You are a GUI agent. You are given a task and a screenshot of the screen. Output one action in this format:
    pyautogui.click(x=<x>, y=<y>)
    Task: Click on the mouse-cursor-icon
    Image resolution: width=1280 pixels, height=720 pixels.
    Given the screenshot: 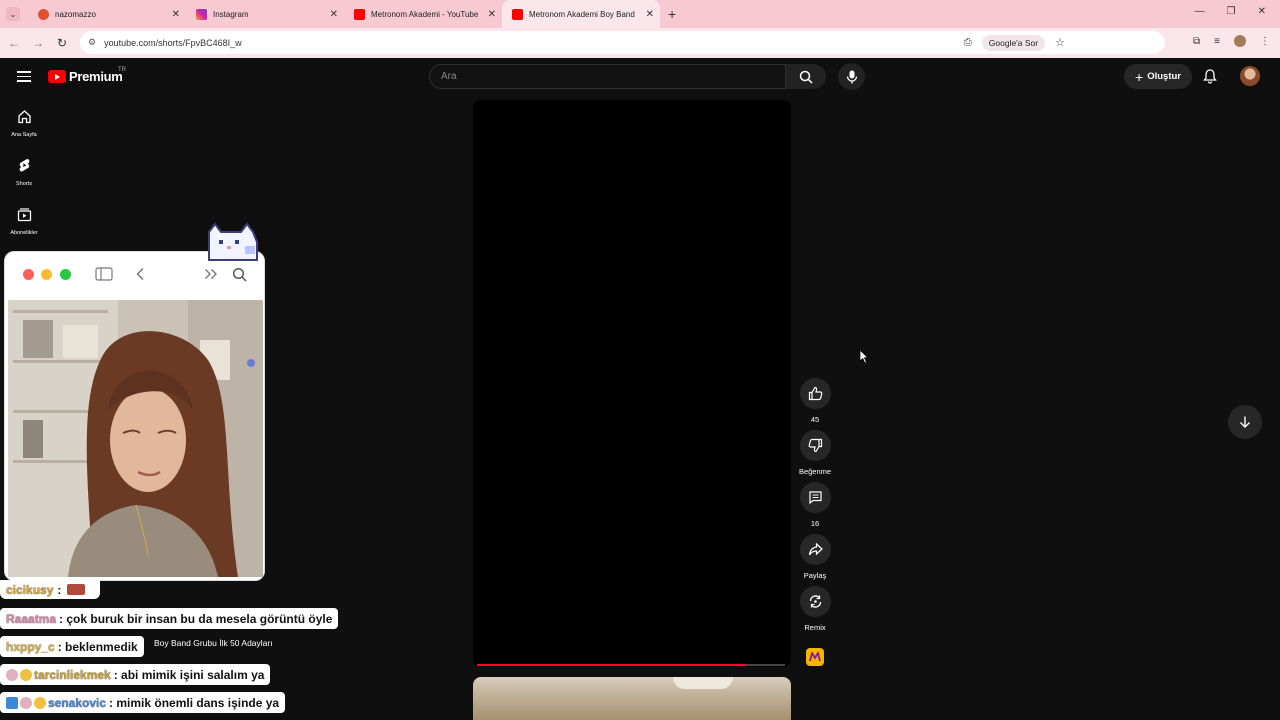 What is the action you would take?
    pyautogui.click(x=864, y=356)
    